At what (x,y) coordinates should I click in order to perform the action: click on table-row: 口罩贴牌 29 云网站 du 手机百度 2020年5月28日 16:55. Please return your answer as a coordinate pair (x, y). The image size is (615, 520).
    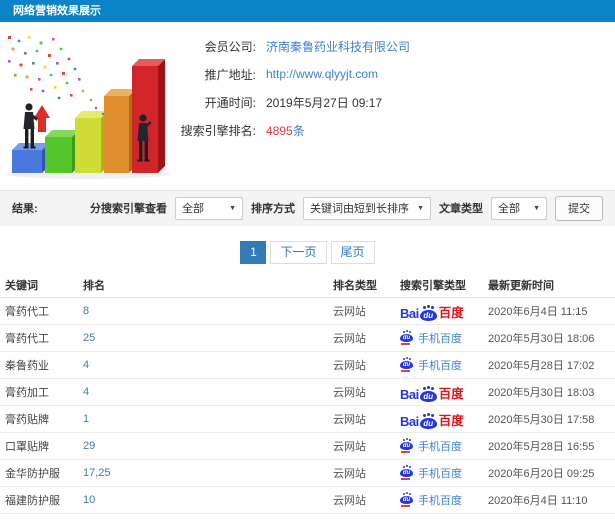
    Looking at the image, I should click on (307, 446).